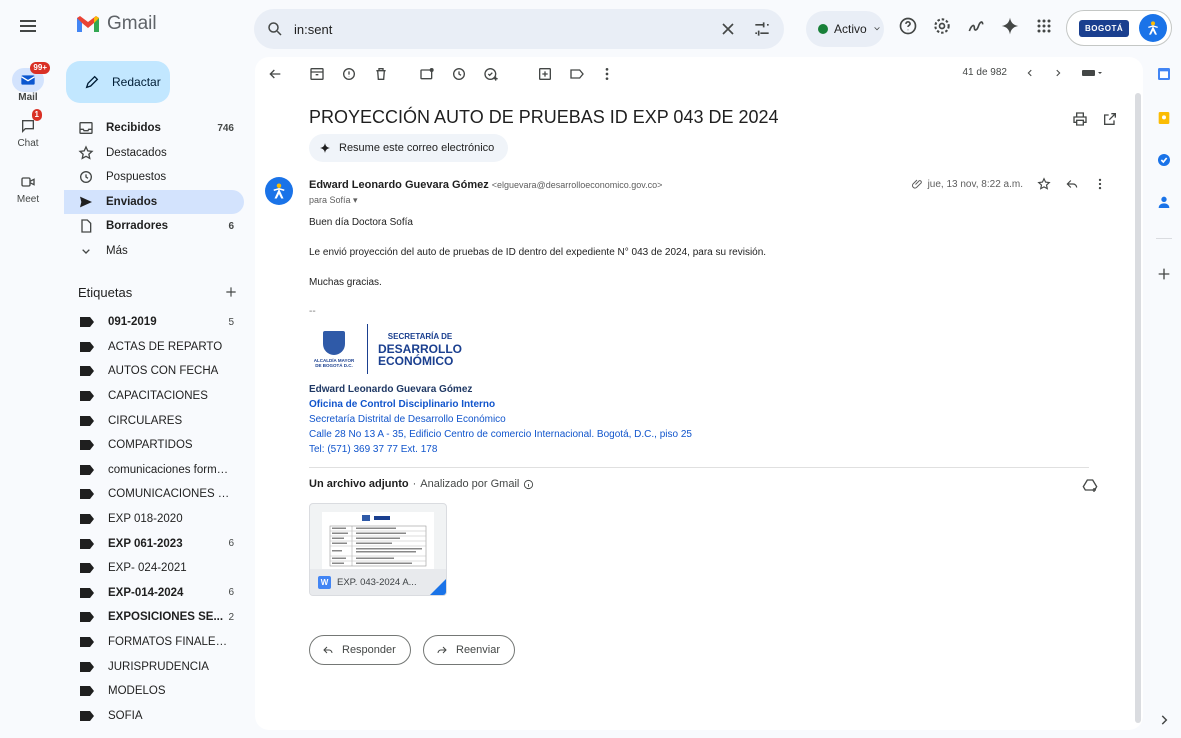  I want to click on apps-grid-icon, so click(1044, 26).